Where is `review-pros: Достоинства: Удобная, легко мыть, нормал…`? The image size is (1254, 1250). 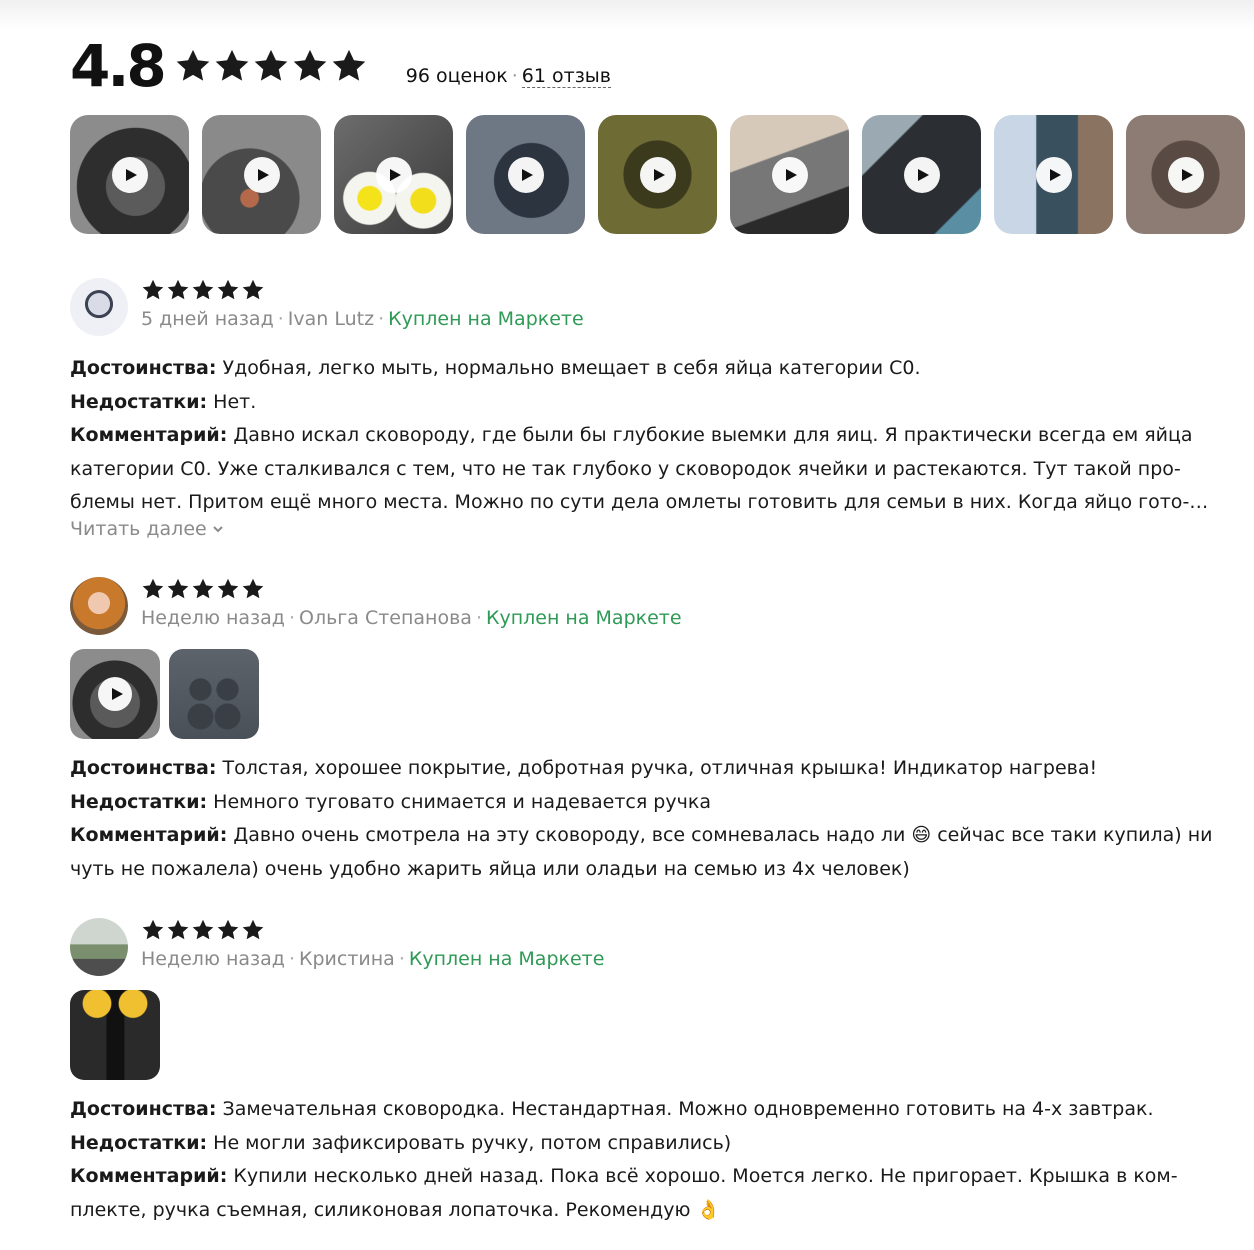 review-pros: Достоинства: Удобная, легко мыть, нормал… is located at coordinates (650, 369).